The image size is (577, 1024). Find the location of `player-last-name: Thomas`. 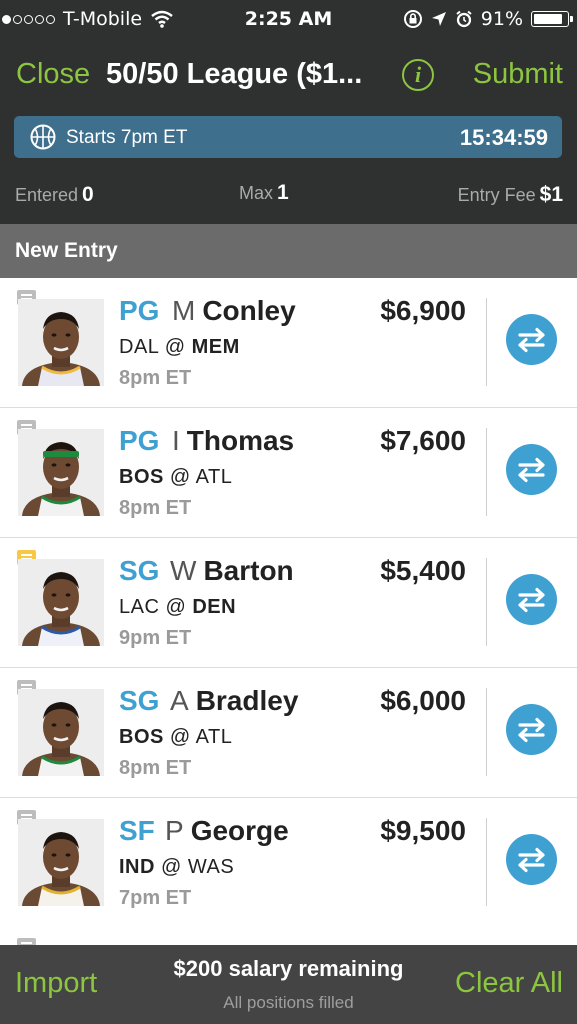

player-last-name: Thomas is located at coordinates (240, 440).